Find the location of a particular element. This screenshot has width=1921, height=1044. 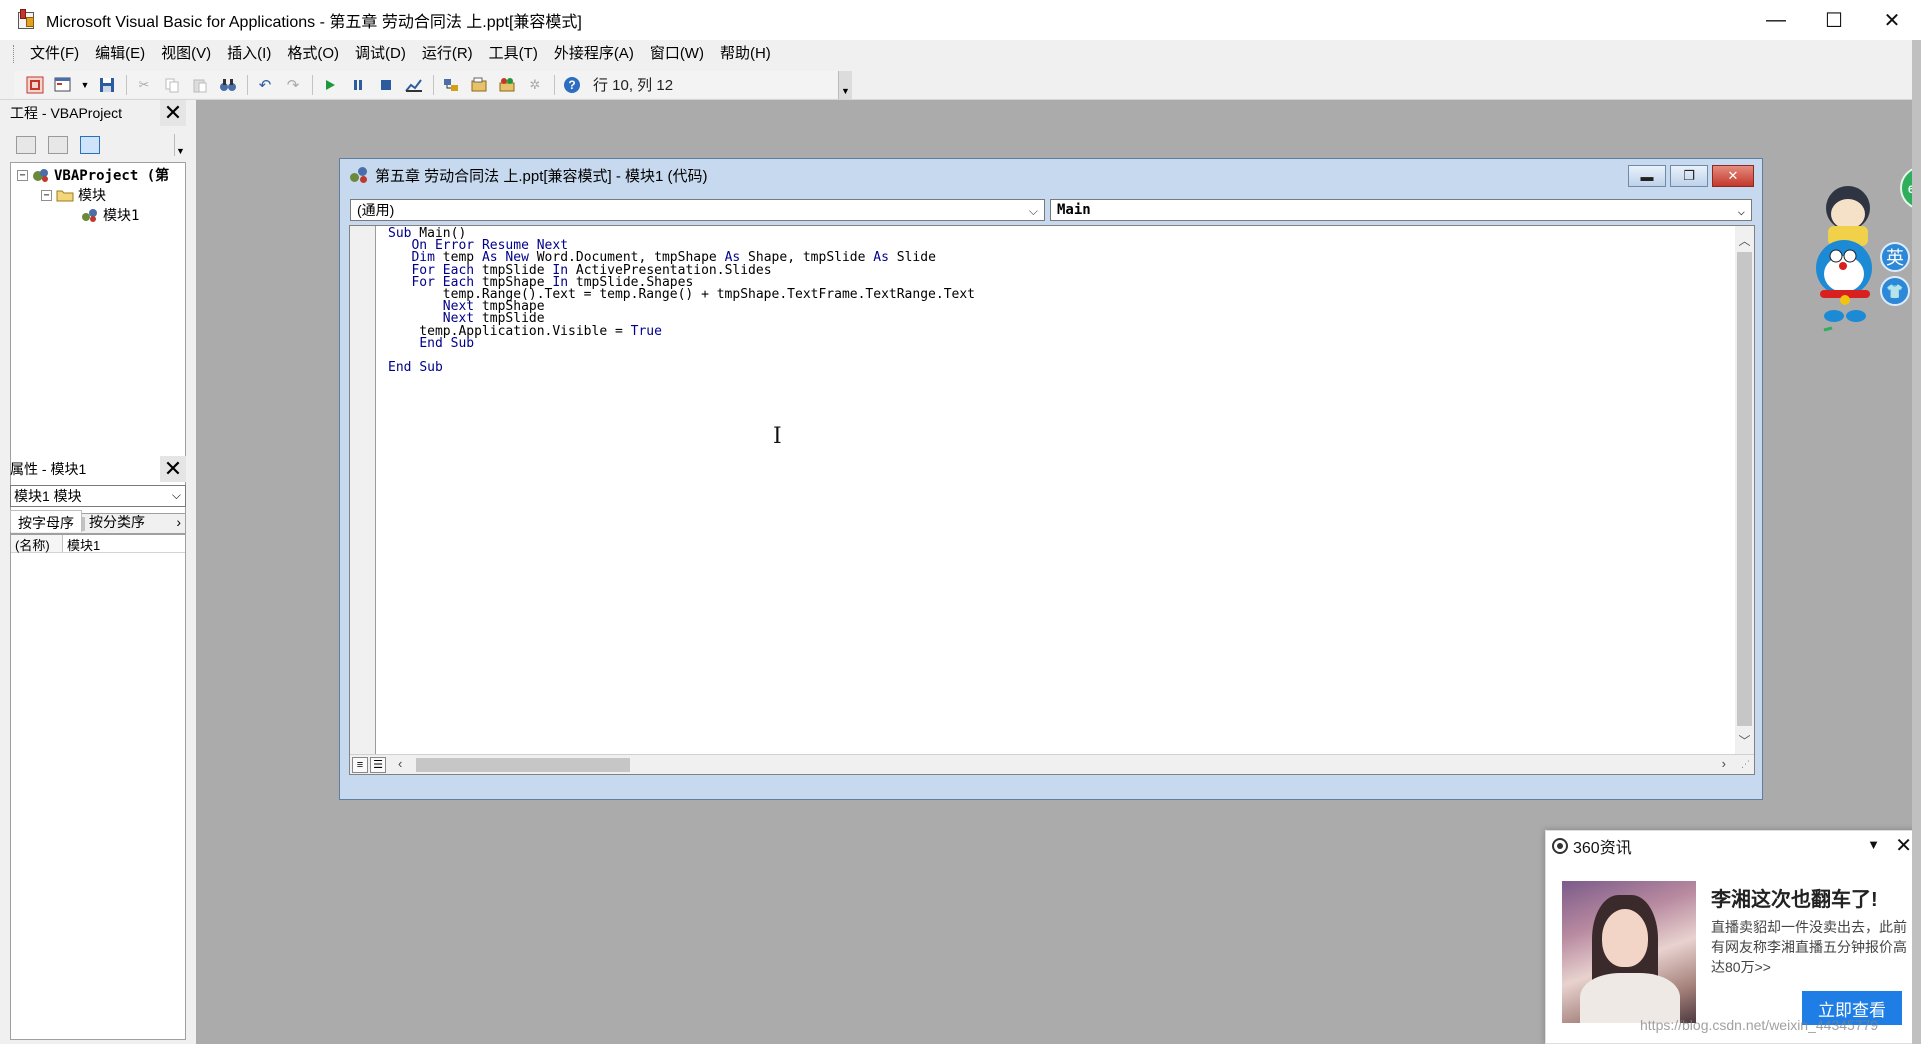

project-pane-header: 工程 - VBAProject ✕ is located at coordinates (98, 113).